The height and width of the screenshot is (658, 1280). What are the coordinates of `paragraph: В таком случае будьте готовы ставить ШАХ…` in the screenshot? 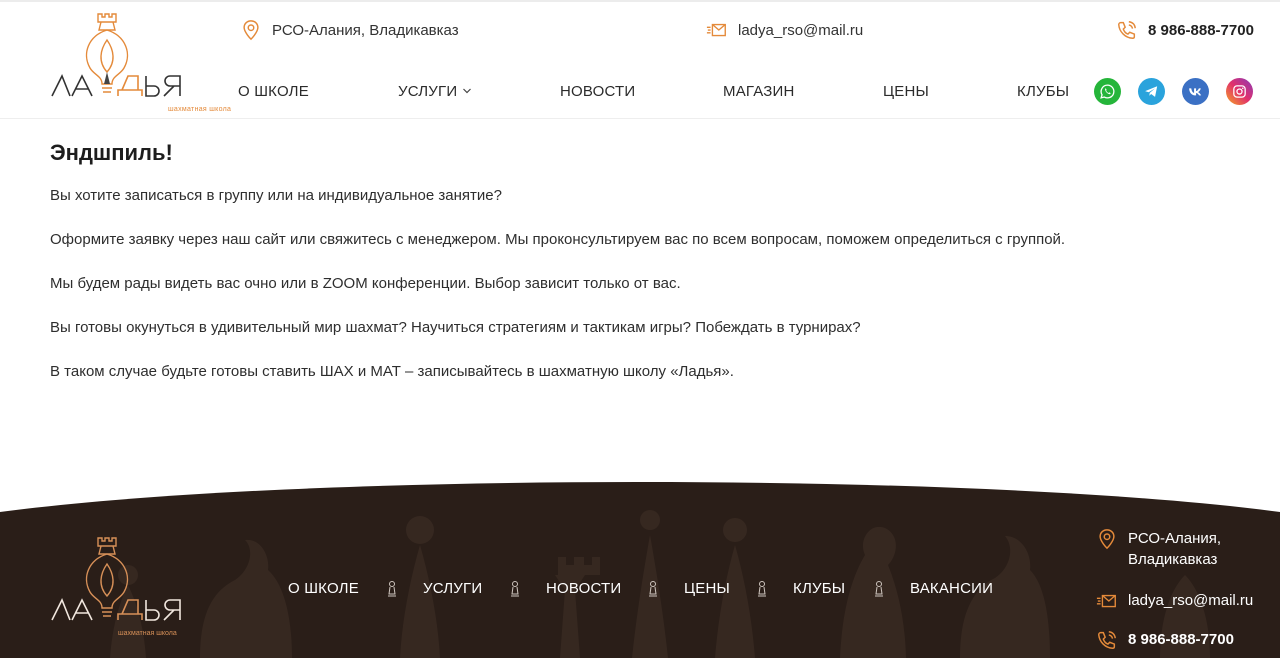 It's located at (392, 371).